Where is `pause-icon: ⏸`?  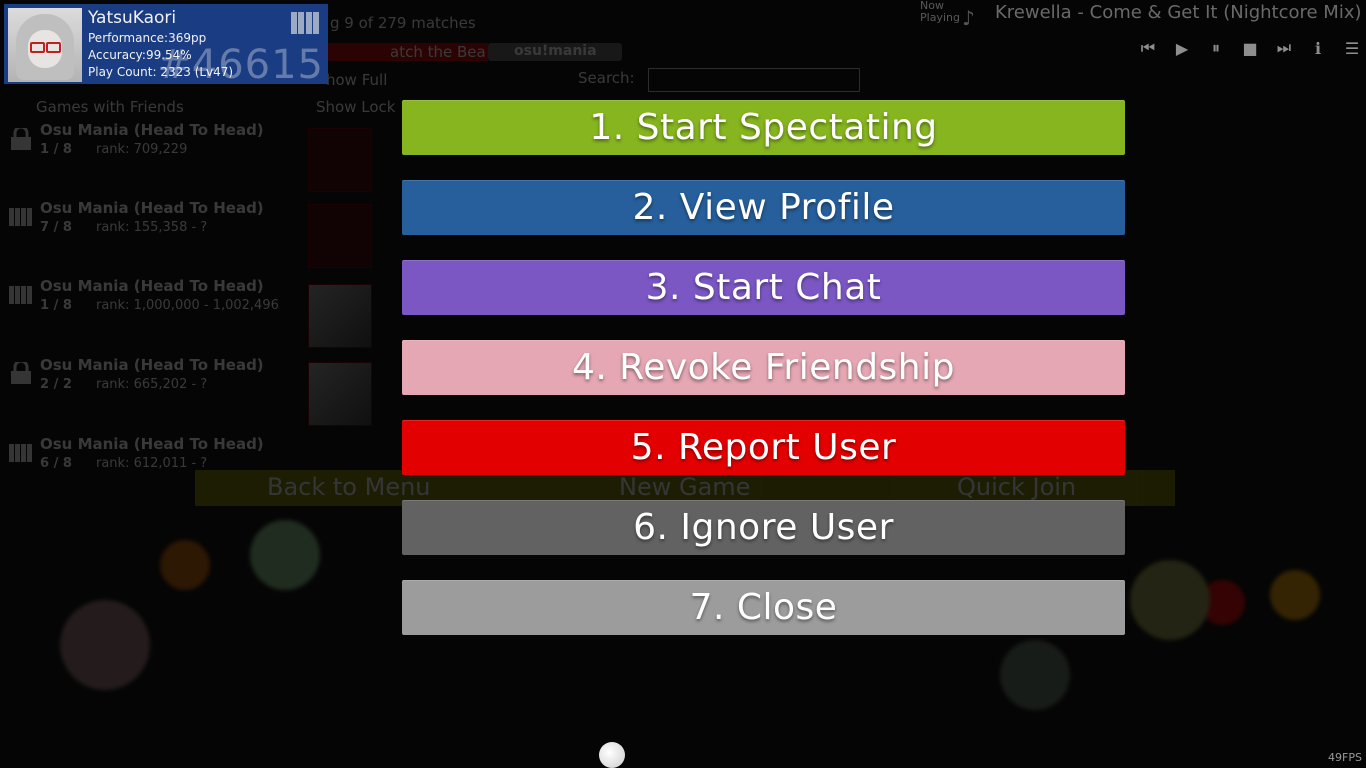
pause-icon: ⏸ is located at coordinates (1216, 48).